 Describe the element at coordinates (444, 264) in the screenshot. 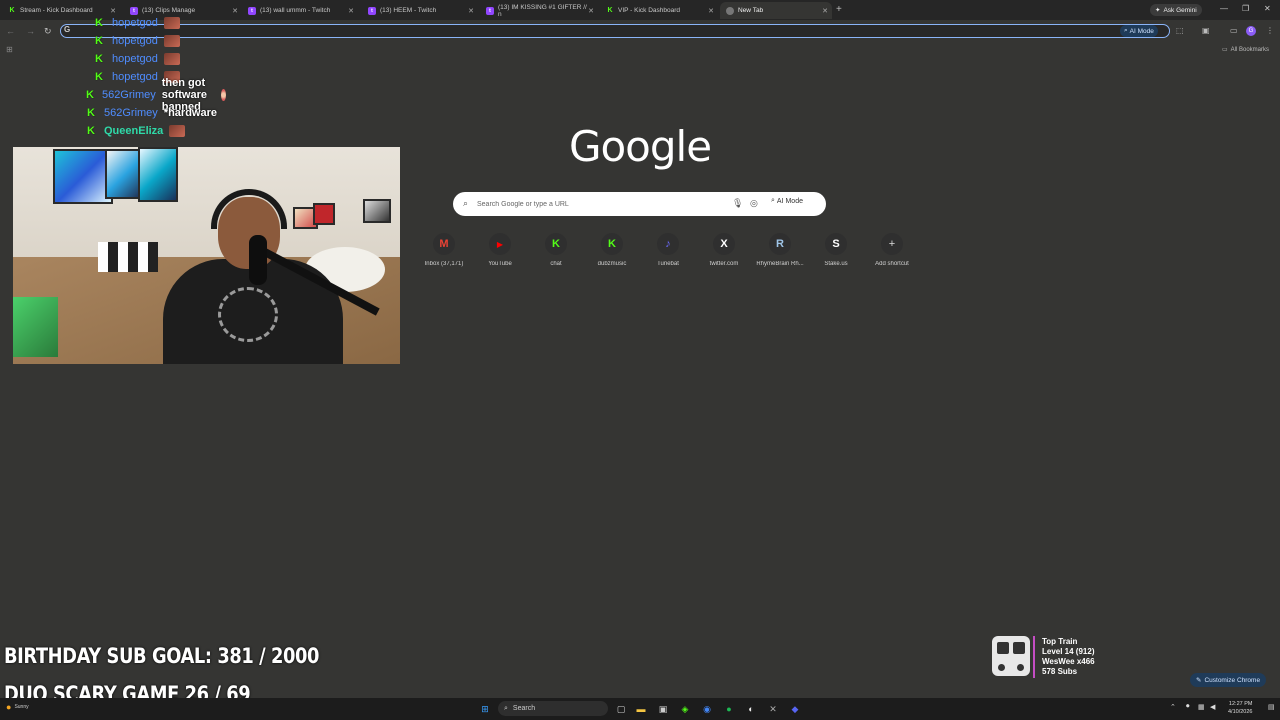

I see `shortcut-label: Inbox (37,171)` at that location.